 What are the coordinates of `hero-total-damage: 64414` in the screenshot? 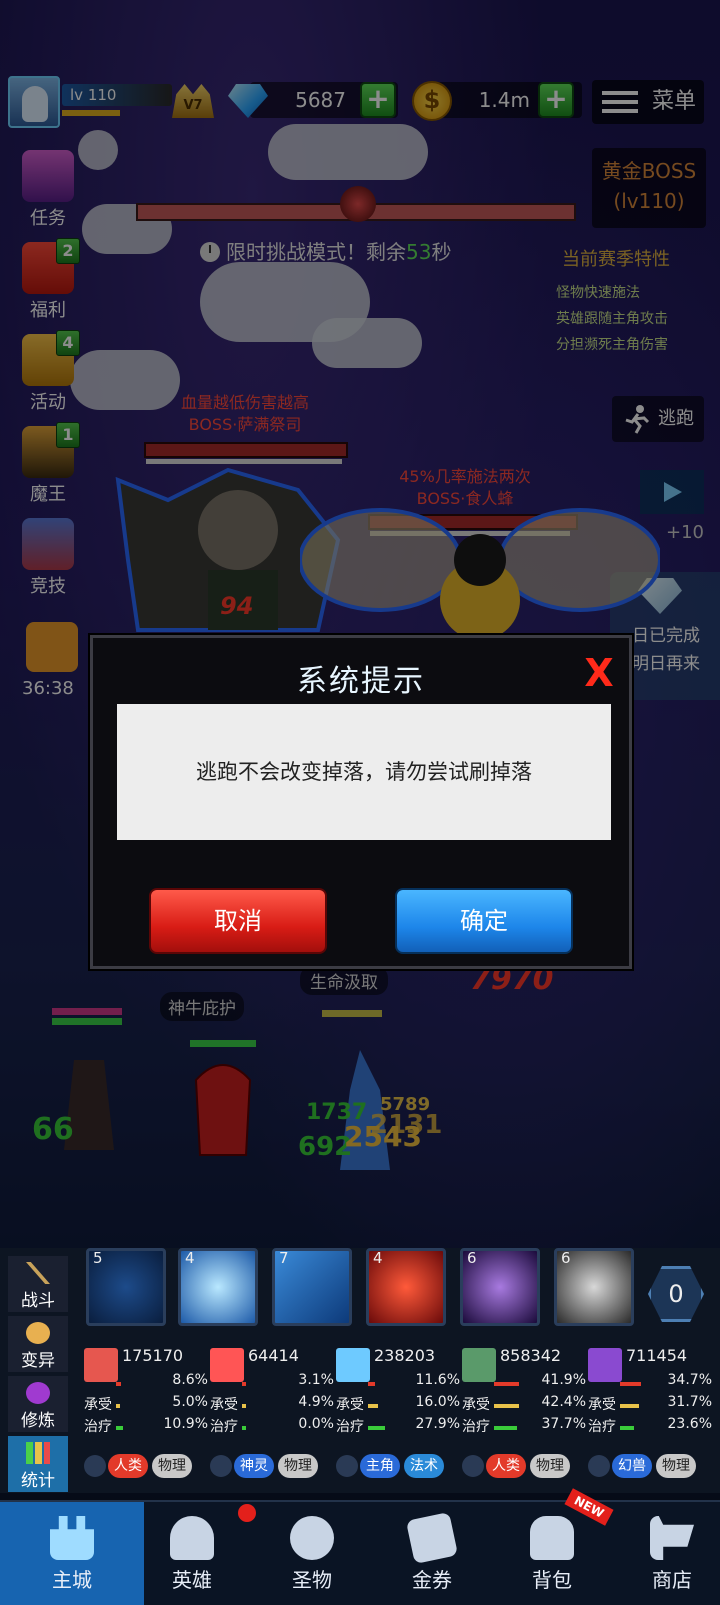 It's located at (273, 1355).